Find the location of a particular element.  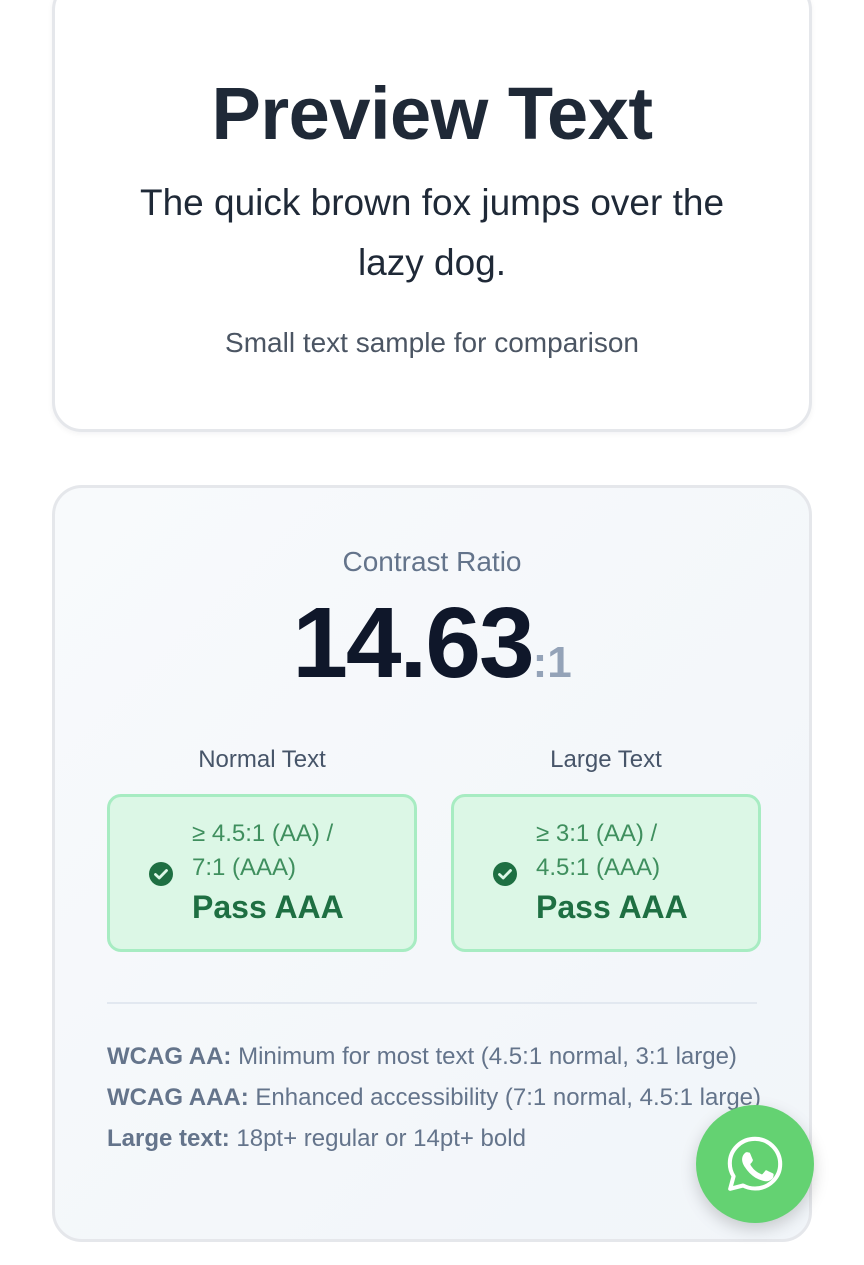

large-requirement-line-1: ≥ 3:1 (AA) / is located at coordinates (597, 833).